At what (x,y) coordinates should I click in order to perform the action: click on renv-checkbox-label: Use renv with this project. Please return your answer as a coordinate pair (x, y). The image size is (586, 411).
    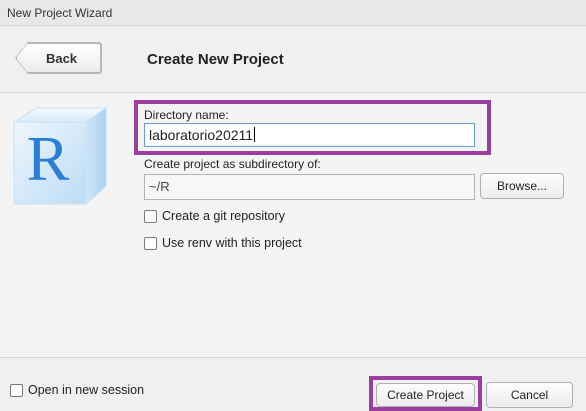
    Looking at the image, I should click on (232, 243).